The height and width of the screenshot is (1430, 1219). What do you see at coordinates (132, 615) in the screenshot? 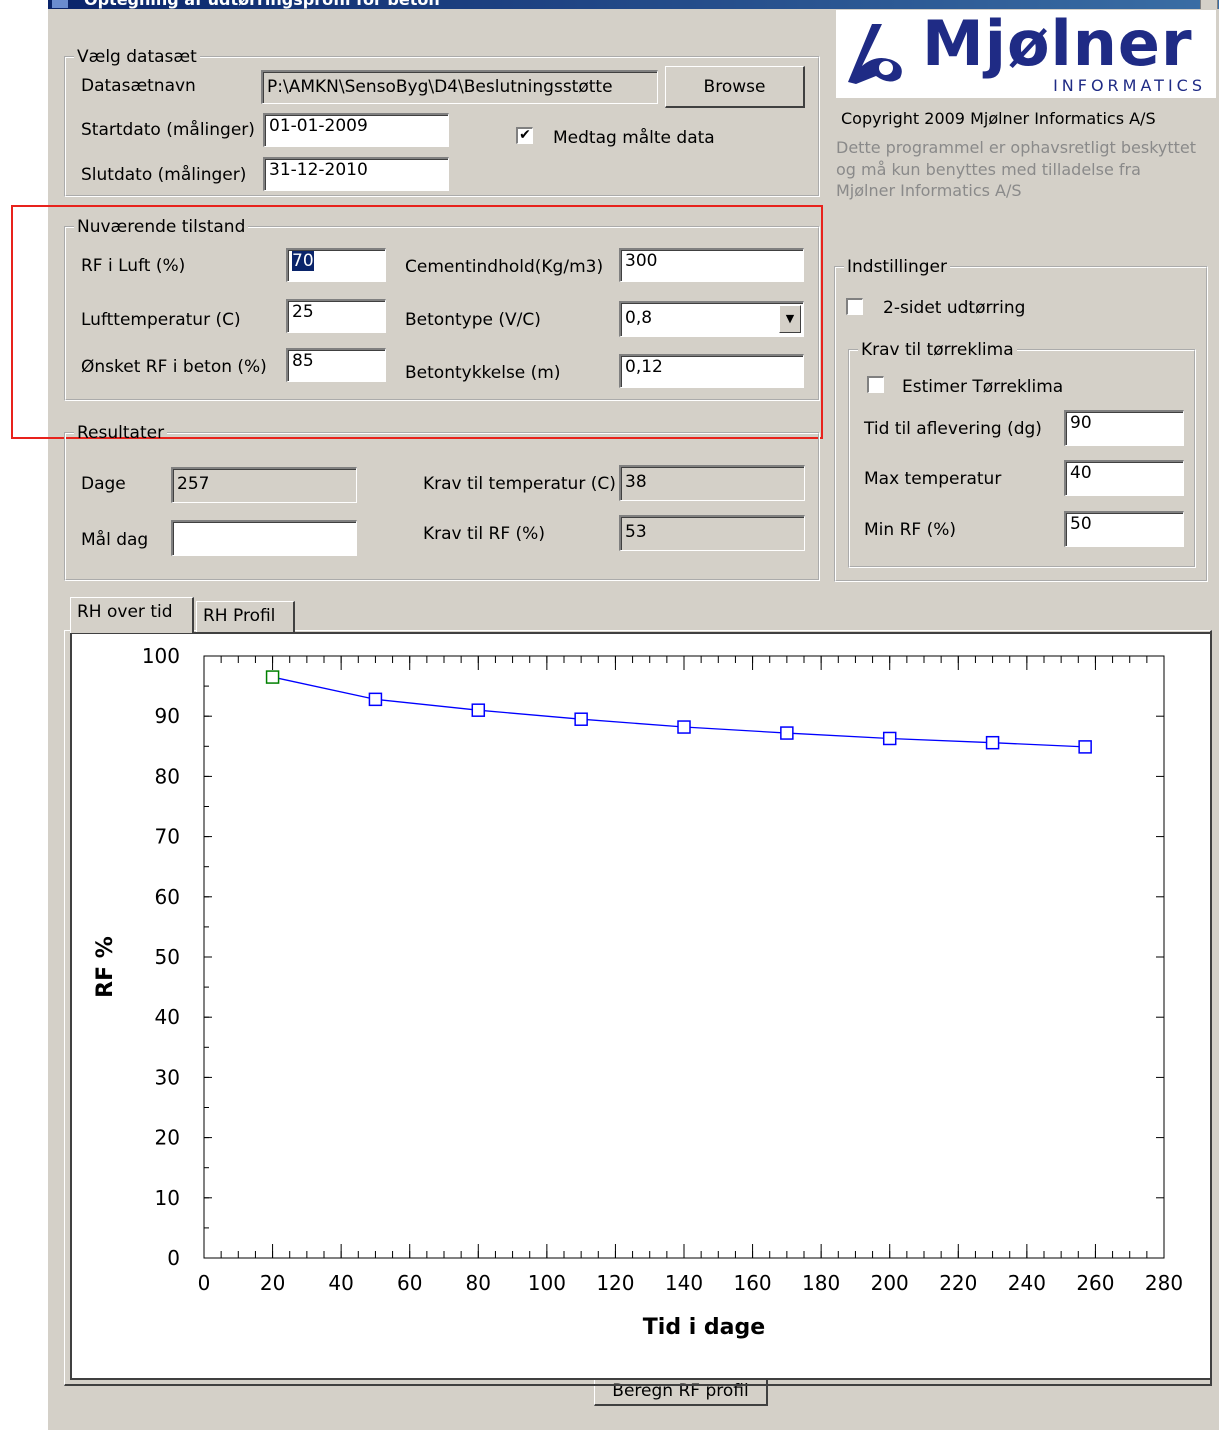
I see `tab-rh-over-time: RH over tid` at bounding box center [132, 615].